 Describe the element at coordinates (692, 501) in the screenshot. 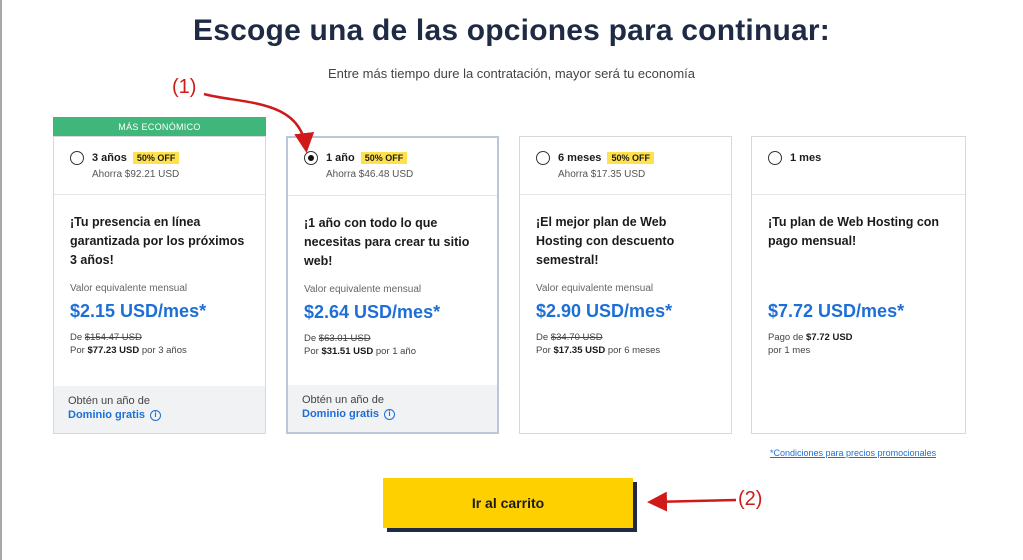

I see `arrow-to-cart-button` at that location.